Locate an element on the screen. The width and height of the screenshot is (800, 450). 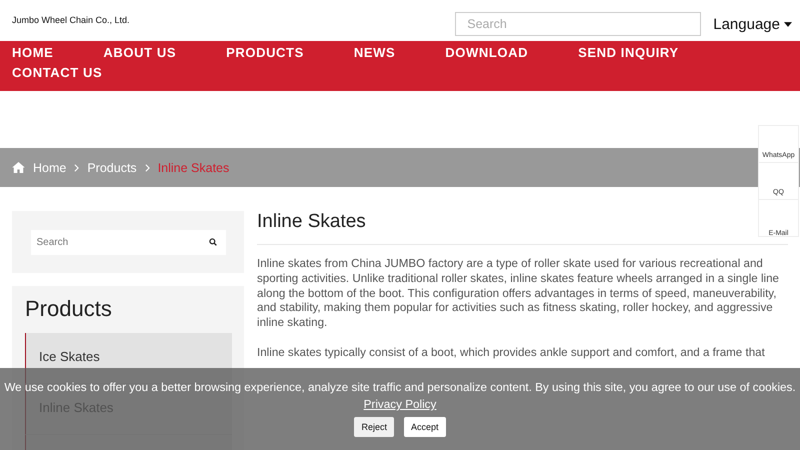
privacy-policy-link: Privacy Policy is located at coordinates (400, 404).